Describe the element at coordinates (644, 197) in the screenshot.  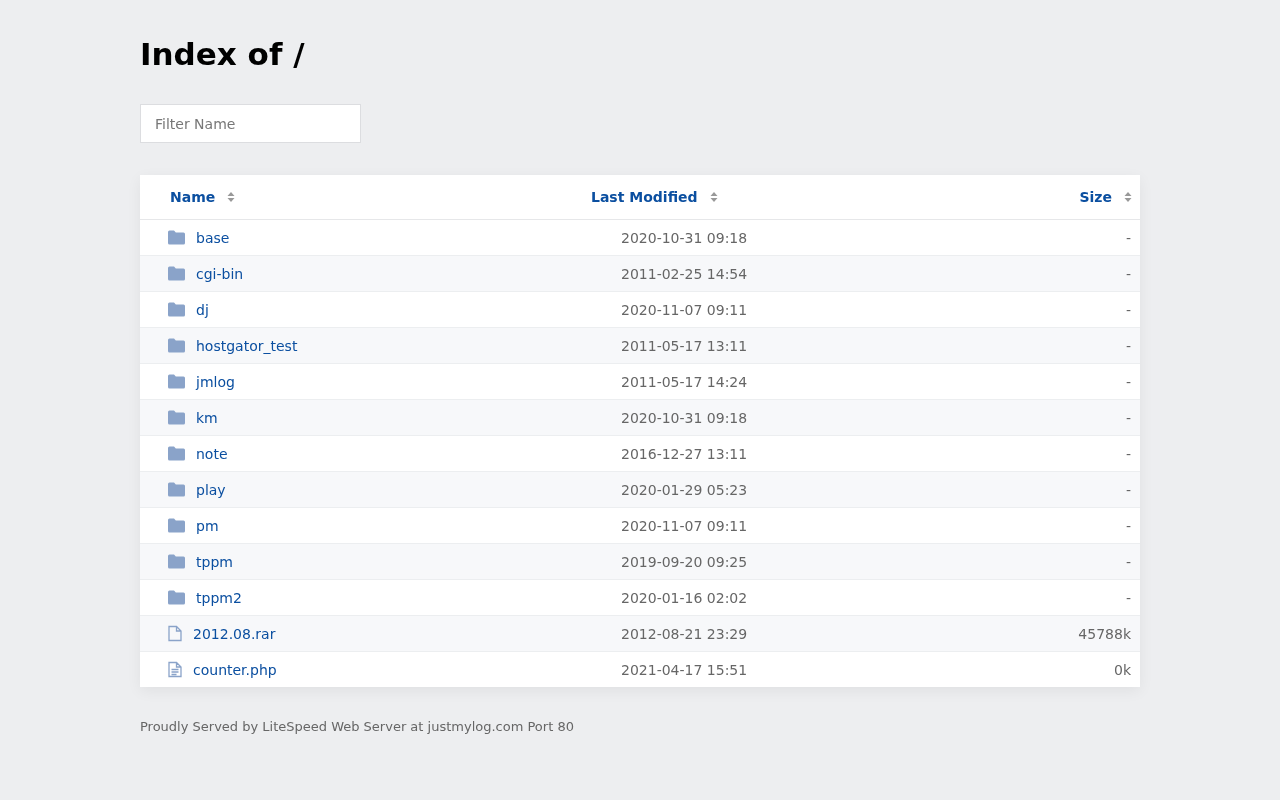
I see `column-header: Last Modified` at that location.